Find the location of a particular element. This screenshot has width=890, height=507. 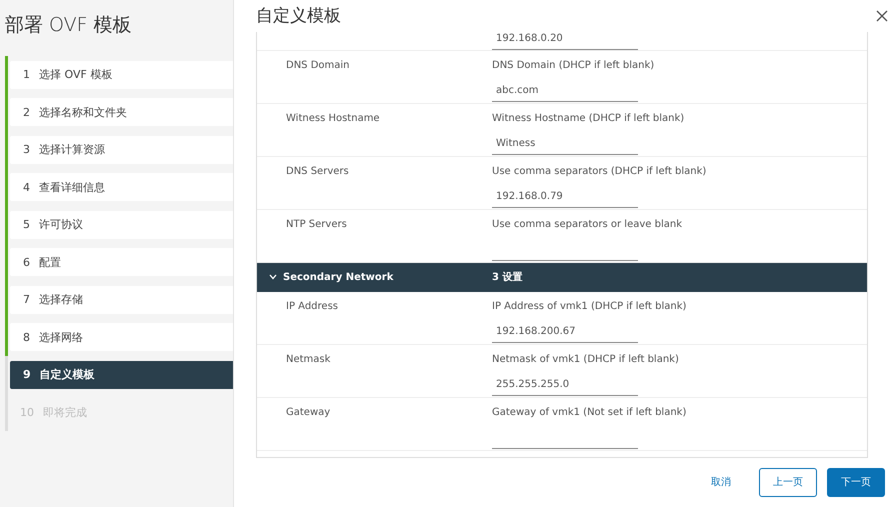

field-label: Gateway is located at coordinates (308, 412).